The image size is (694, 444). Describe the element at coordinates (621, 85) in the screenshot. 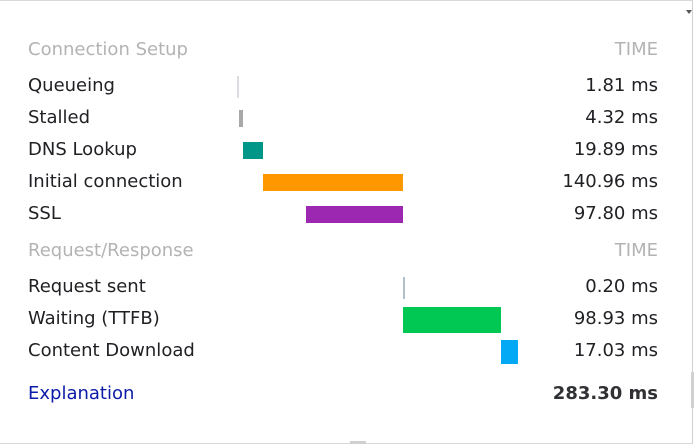

I see `timing-value: 1.81 ms` at that location.